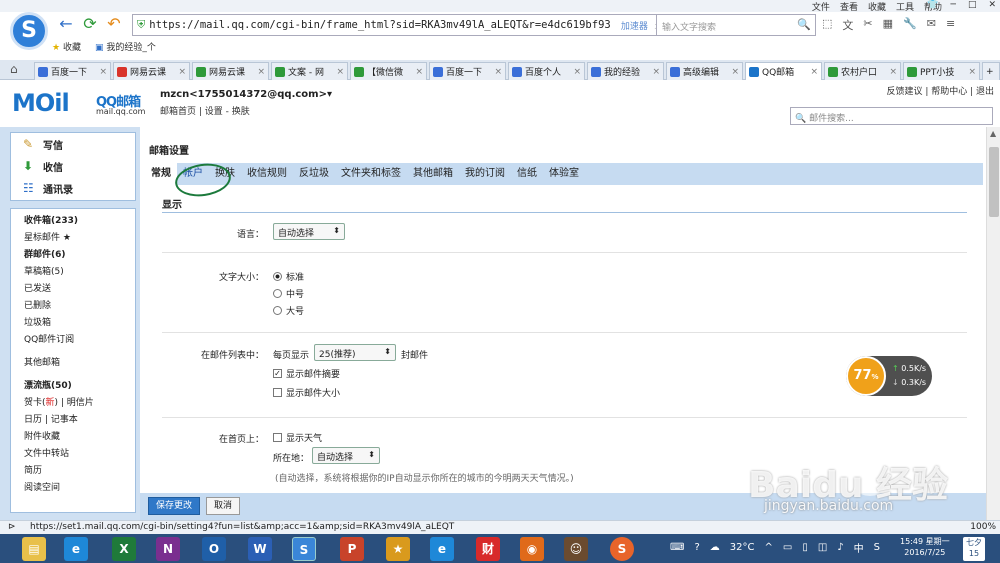 This screenshot has height=563, width=1000. Describe the element at coordinates (433, 174) in the screenshot. I see `tab-other-mailbox: 其他邮箱` at that location.